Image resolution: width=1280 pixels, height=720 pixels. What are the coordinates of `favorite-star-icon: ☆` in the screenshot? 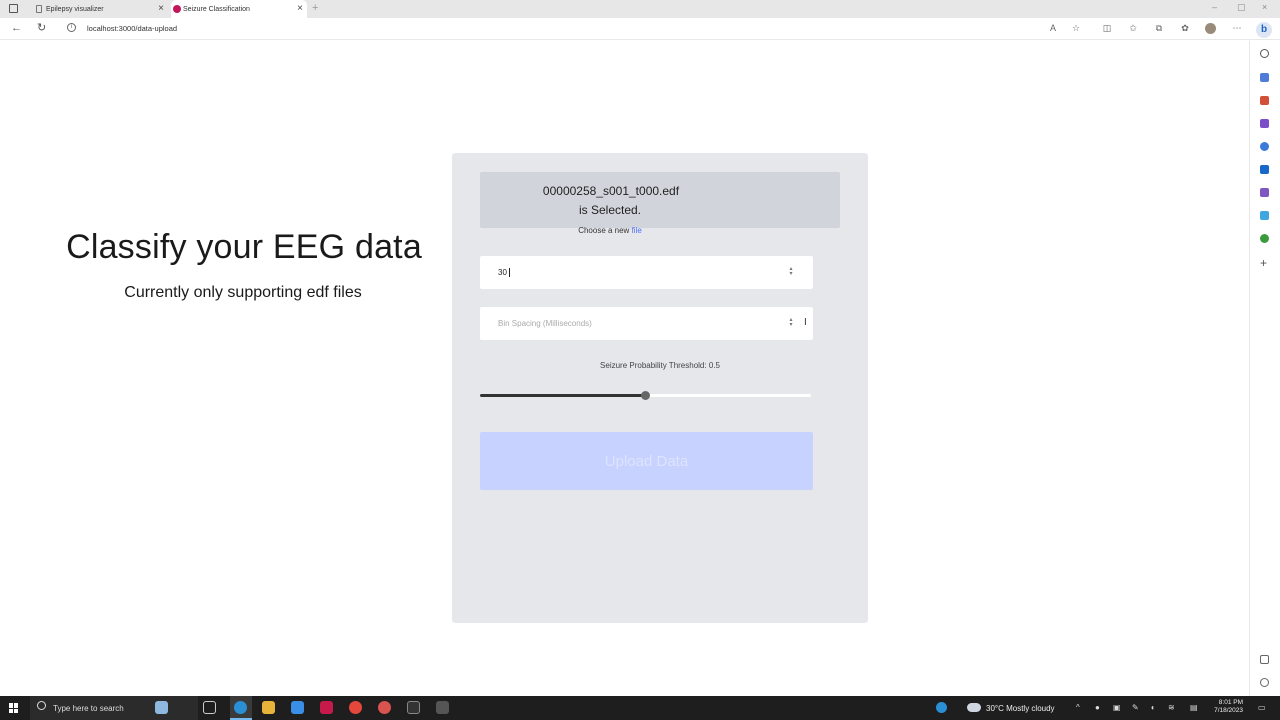 It's located at (1076, 28).